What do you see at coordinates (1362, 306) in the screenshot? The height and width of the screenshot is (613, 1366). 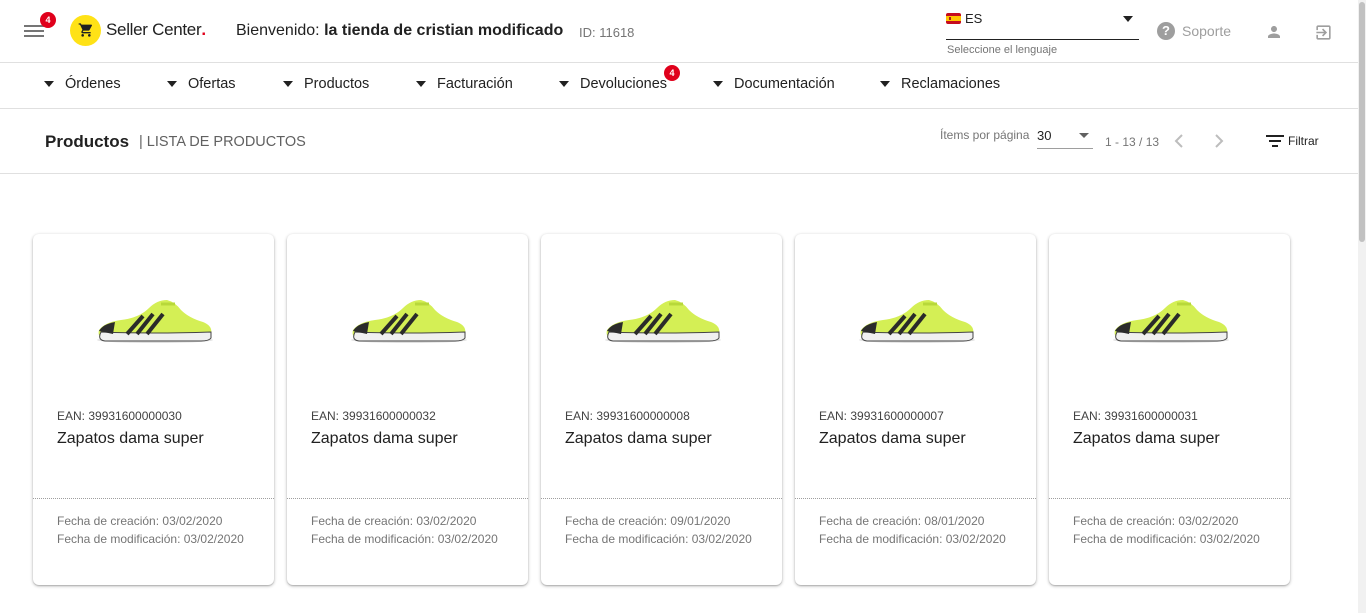 I see `page-scrollbar` at bounding box center [1362, 306].